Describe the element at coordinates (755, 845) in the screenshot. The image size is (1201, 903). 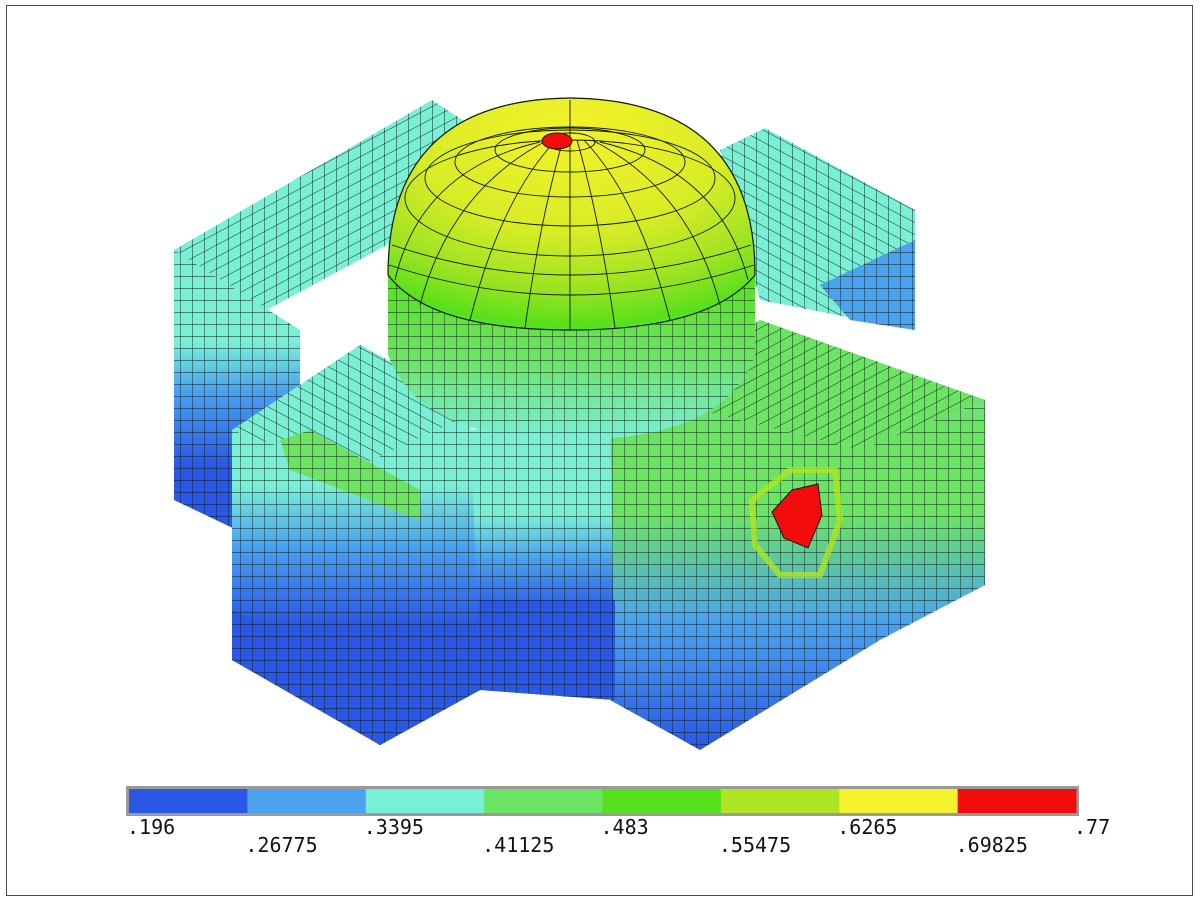
I see `colorbar-tick-label: .55475` at that location.